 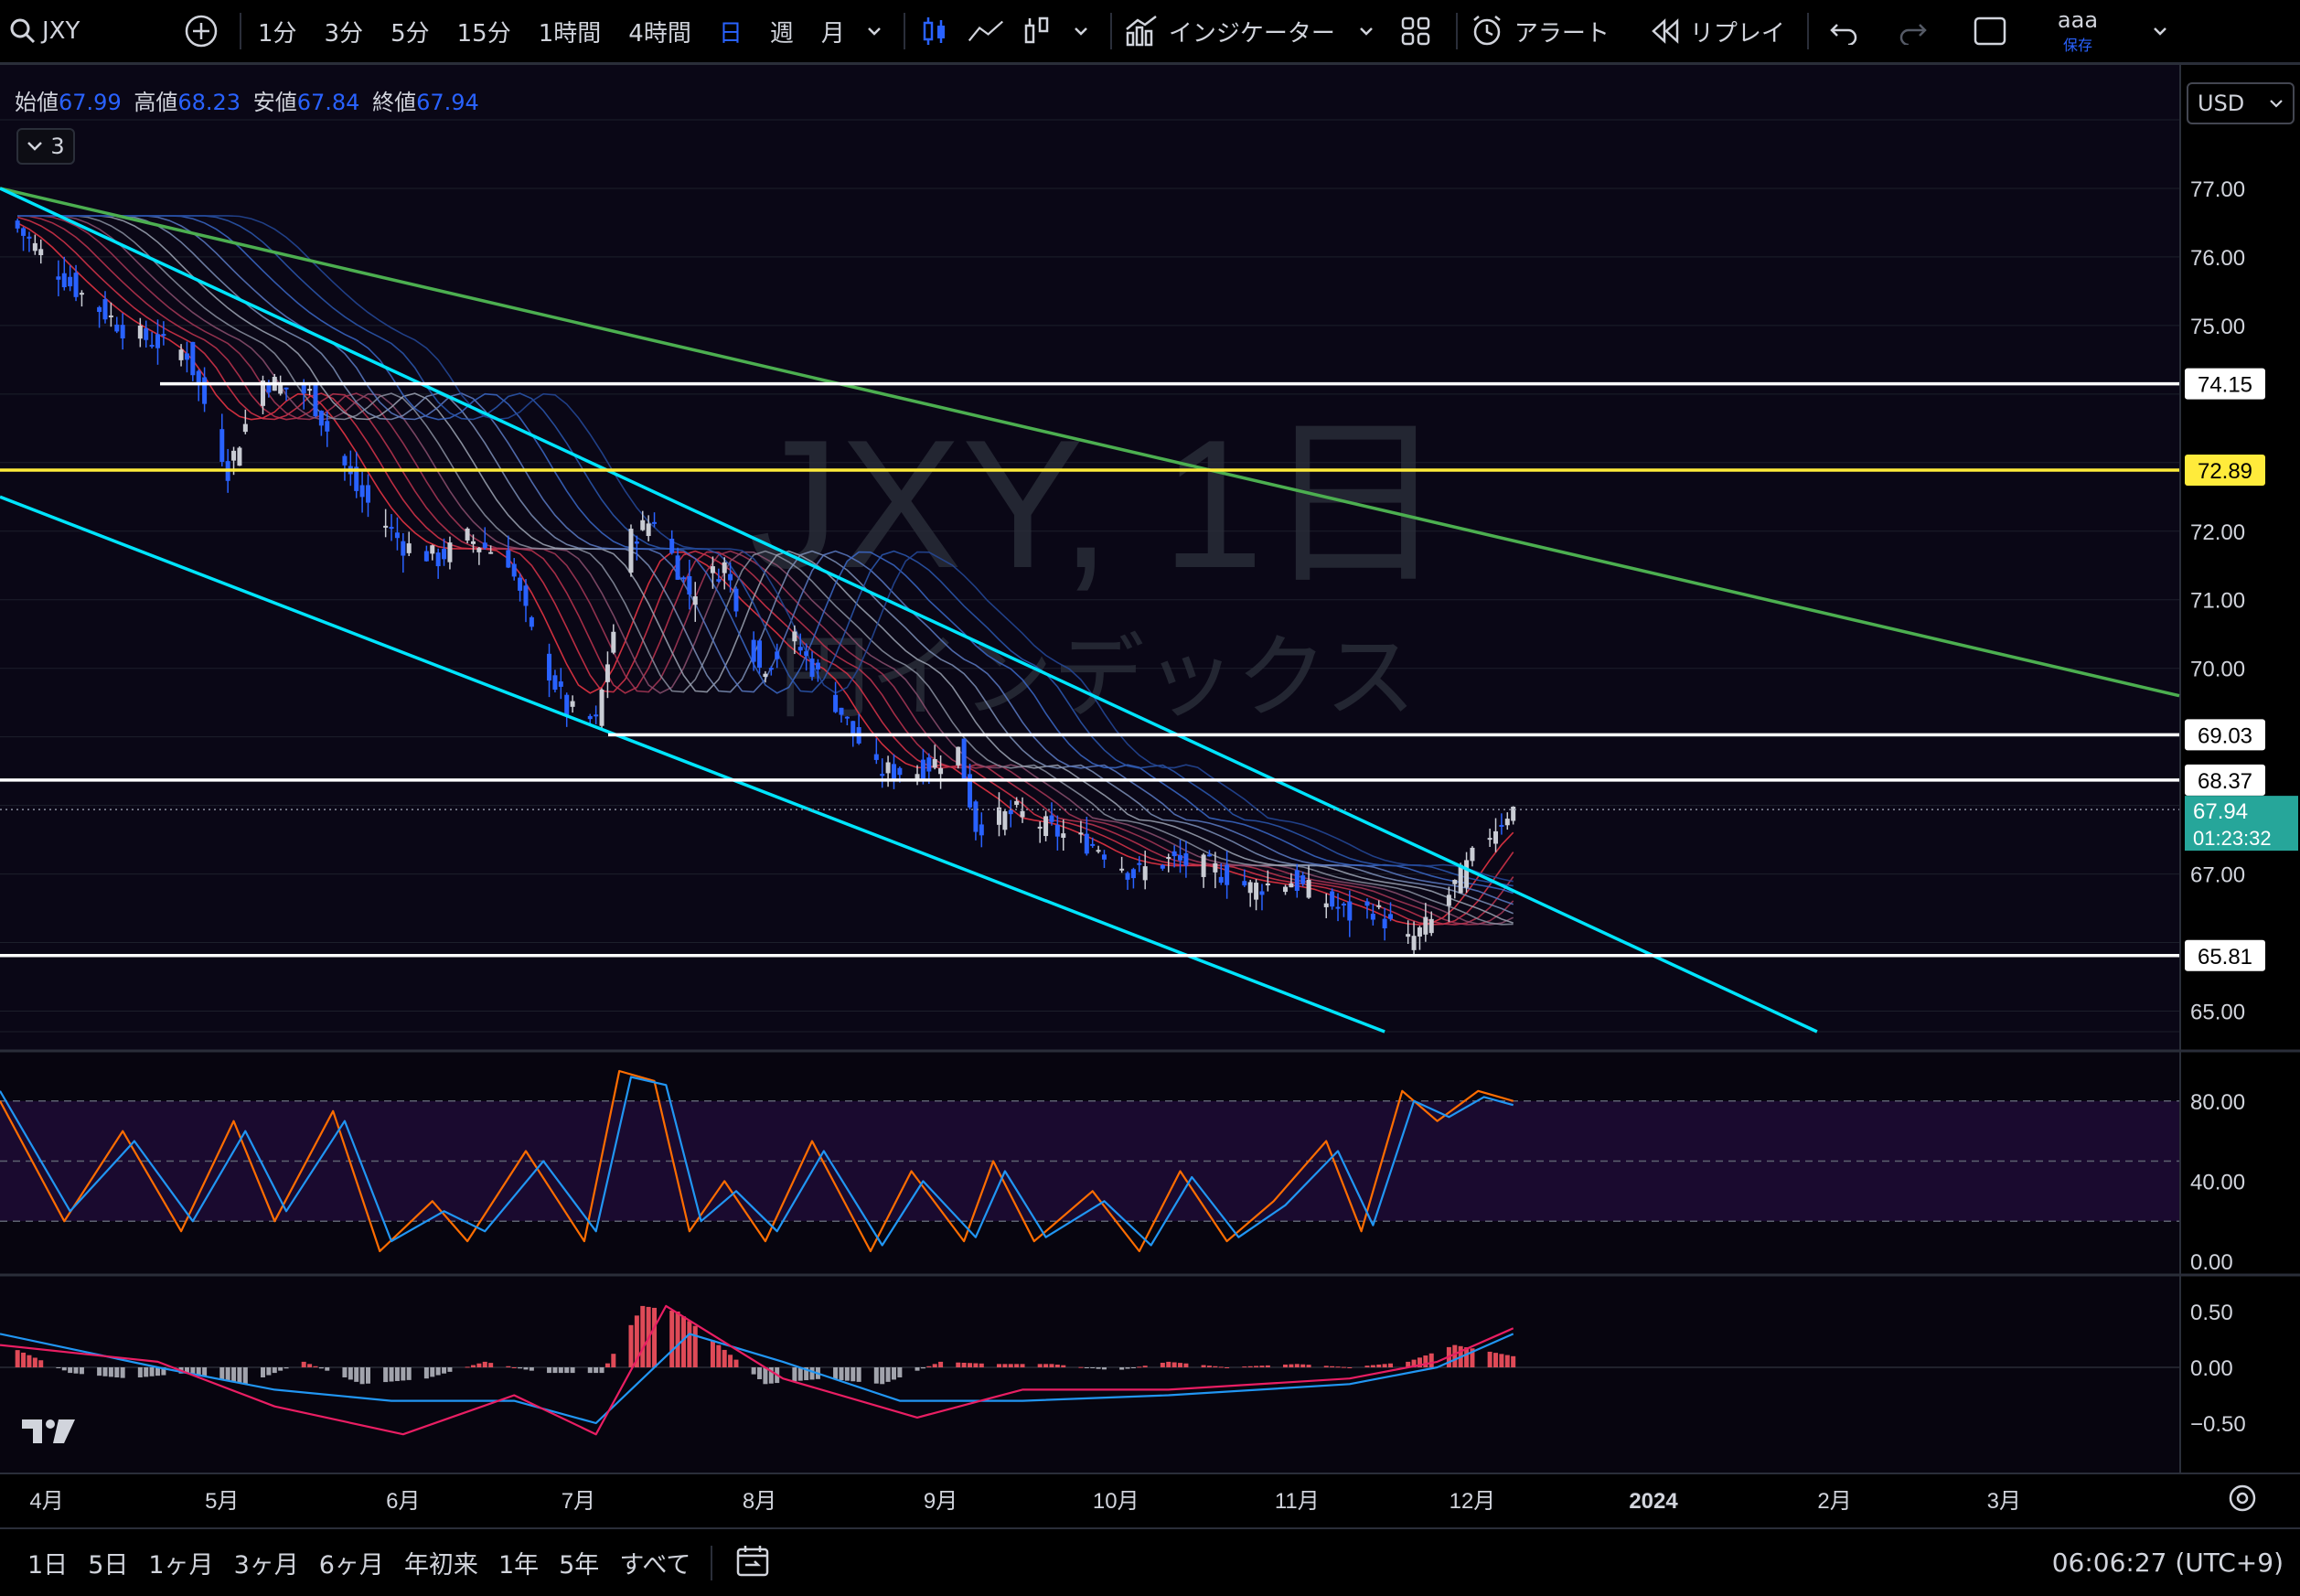 I want to click on layout-dropdown, so click(x=2160, y=31).